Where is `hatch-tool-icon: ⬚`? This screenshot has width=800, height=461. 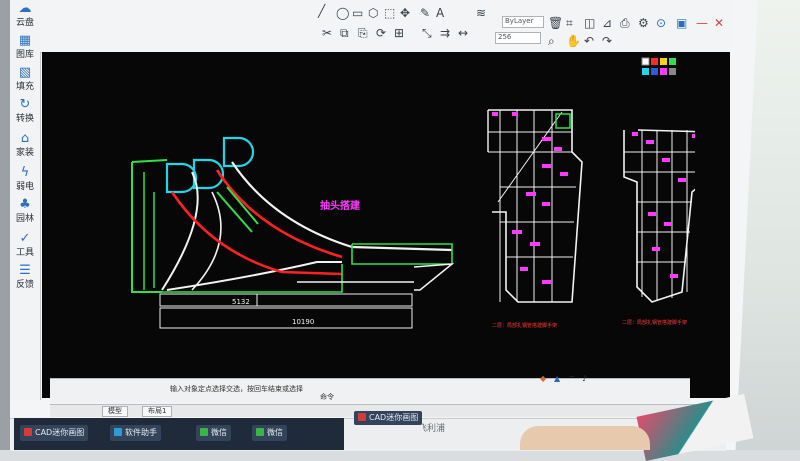
hatch-tool-icon: ⬚ is located at coordinates (389, 13).